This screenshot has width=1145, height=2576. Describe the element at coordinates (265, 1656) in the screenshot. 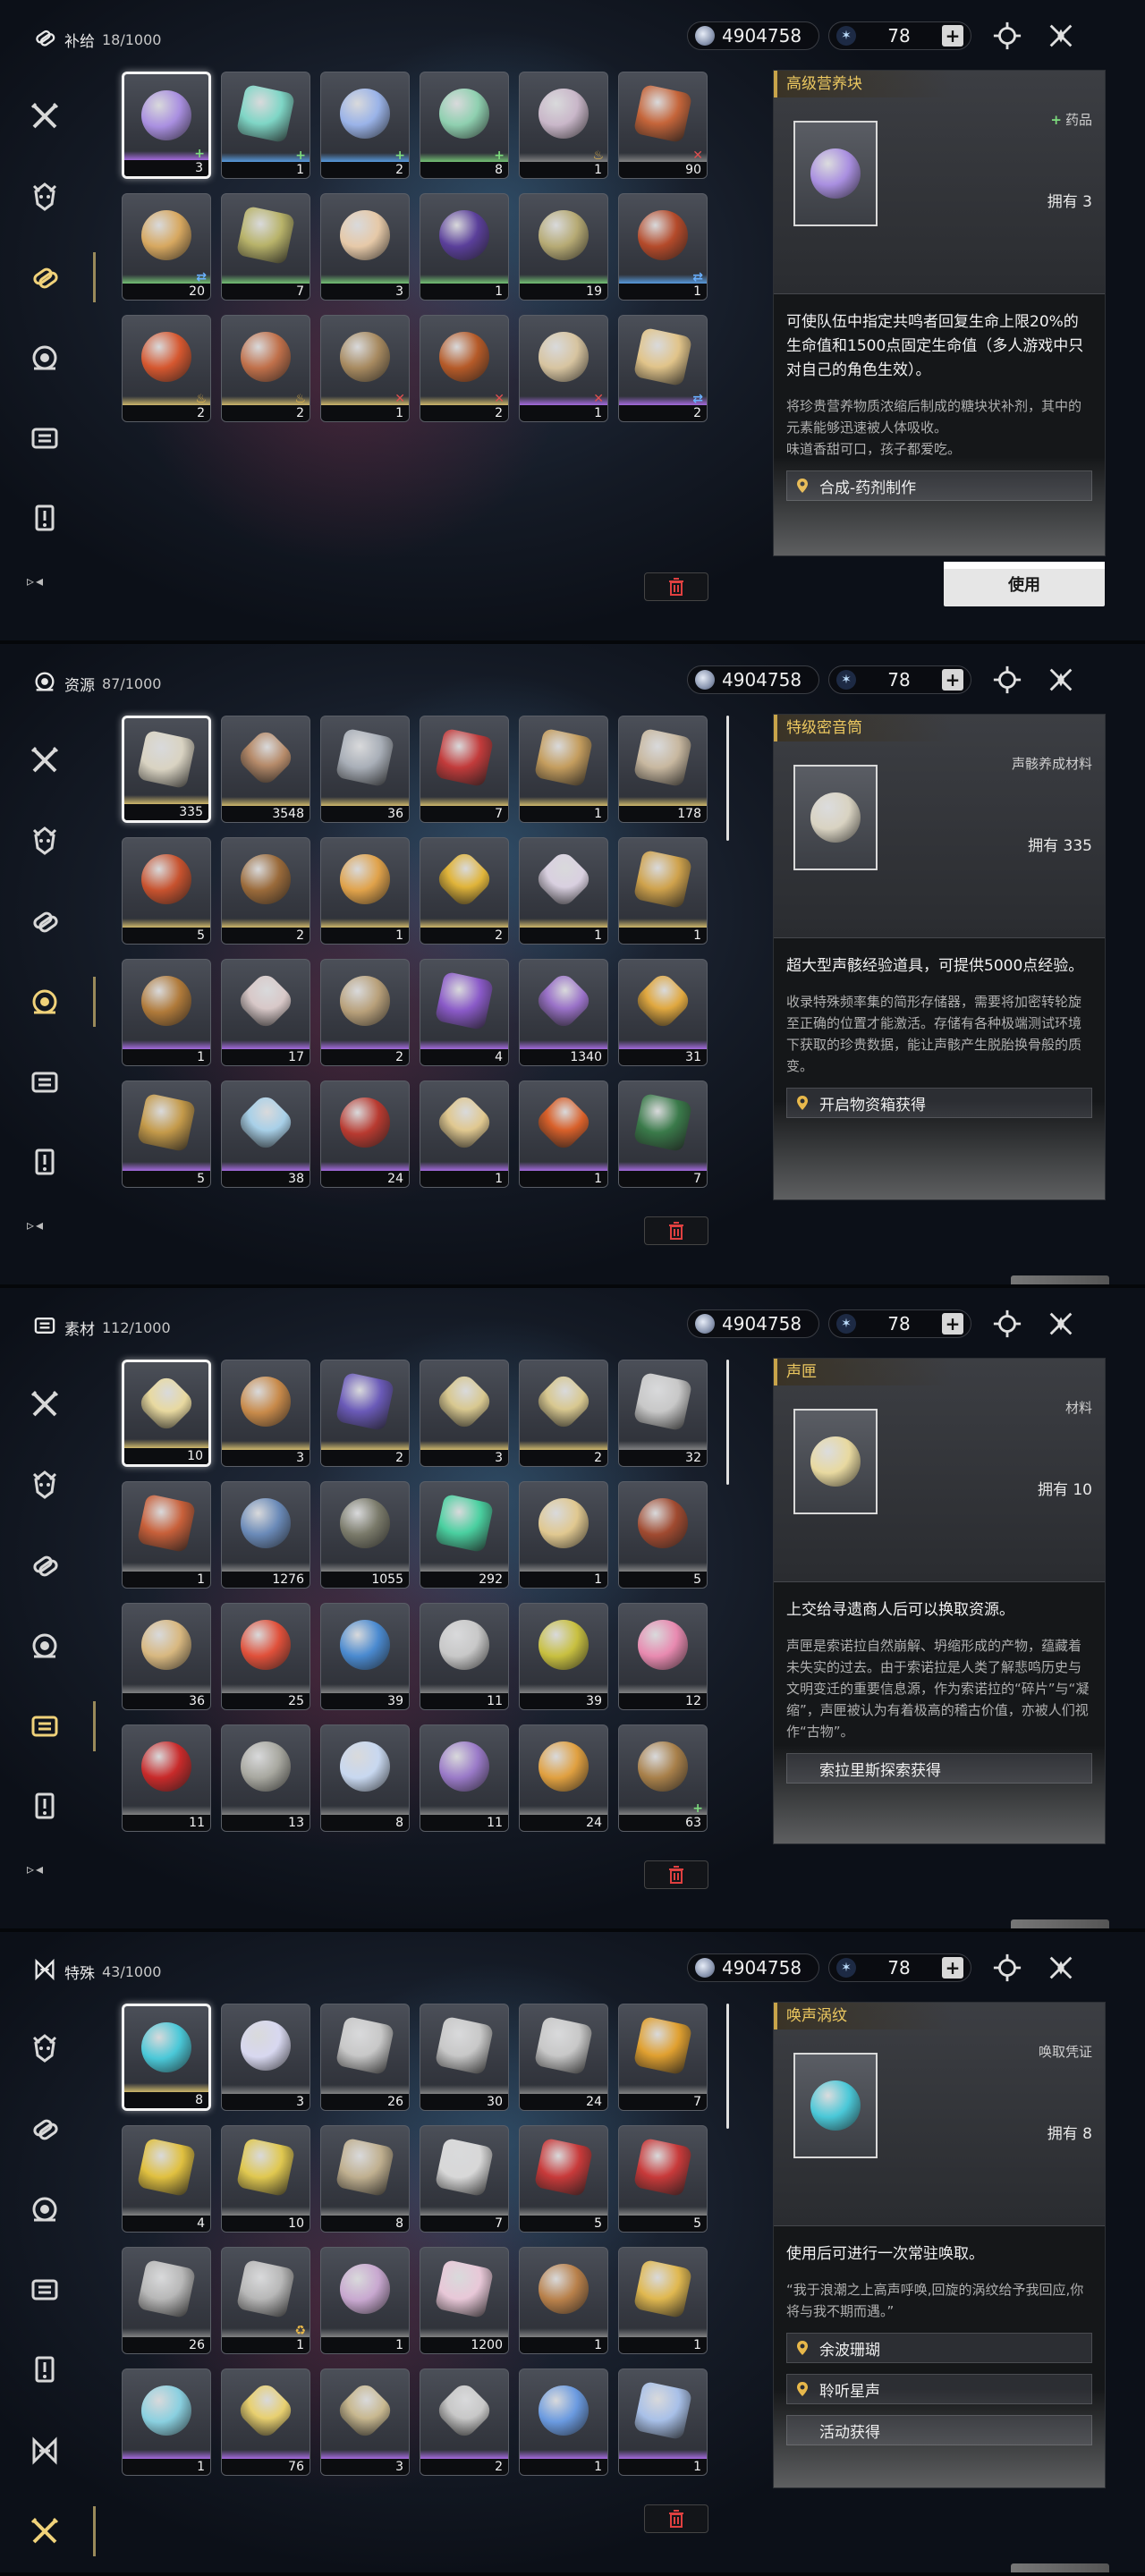

I see `inventory-item-slot: 25` at that location.